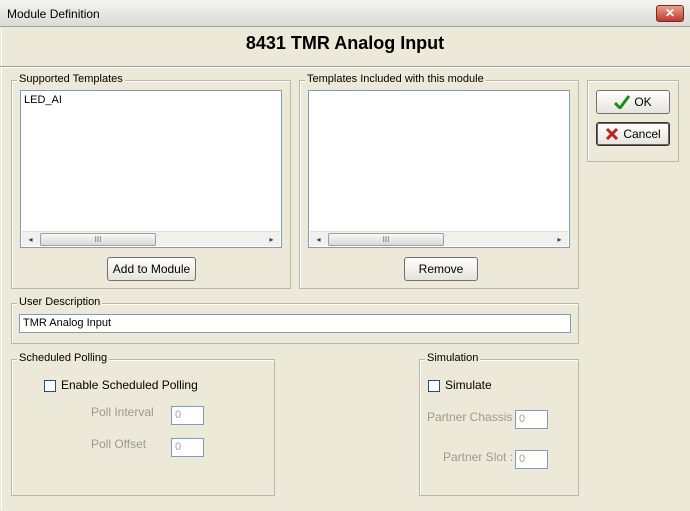 This screenshot has height=511, width=690. Describe the element at coordinates (151, 169) in the screenshot. I see `supported-templates-list: LED_AI ◂ III ▸` at that location.